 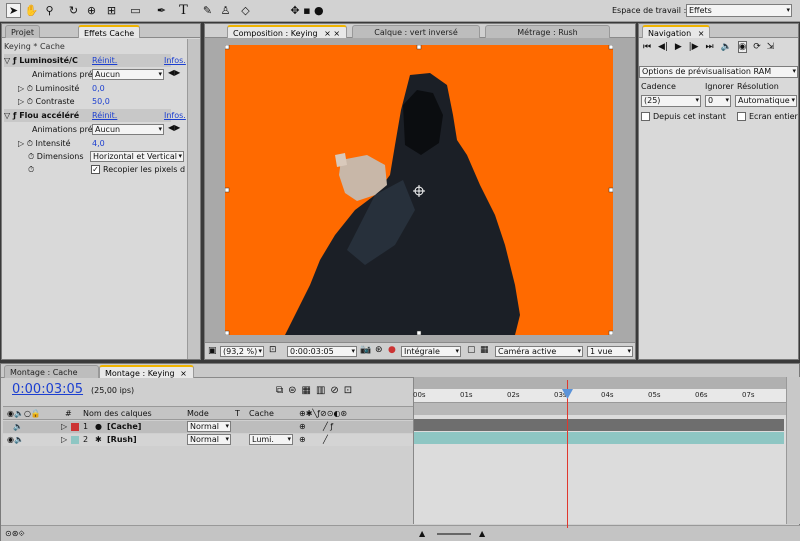 I want to click on layer-bar-rush, so click(x=599, y=438).